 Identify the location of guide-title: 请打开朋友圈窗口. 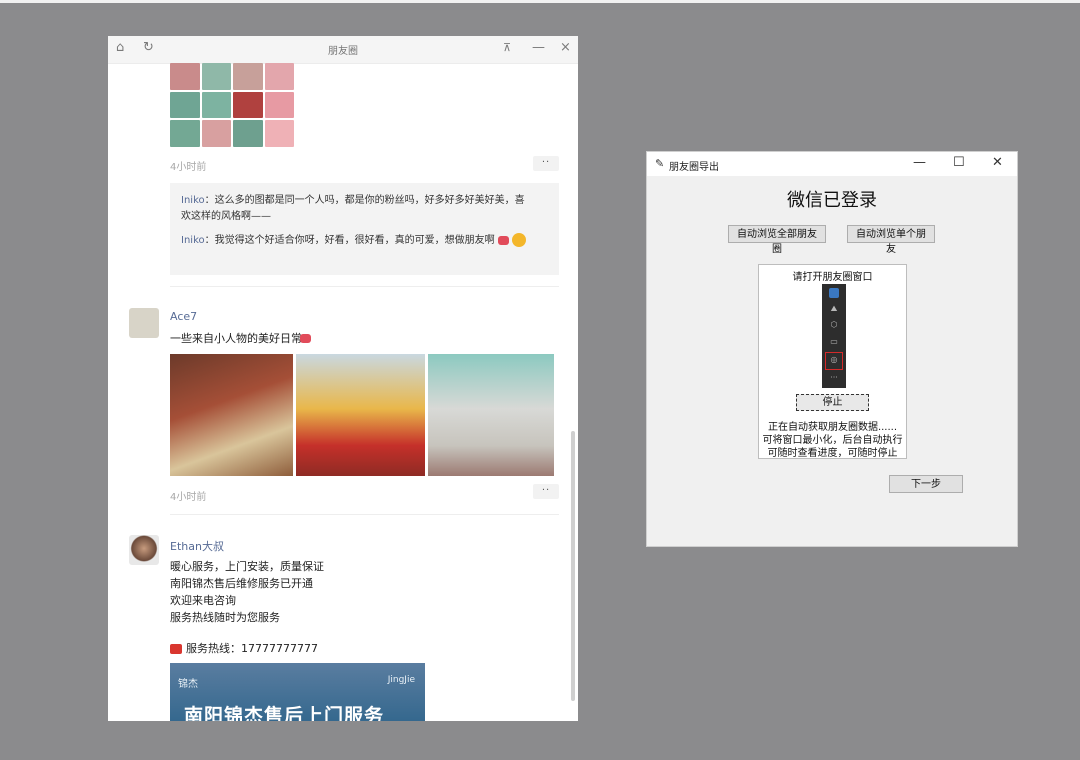
(832, 277).